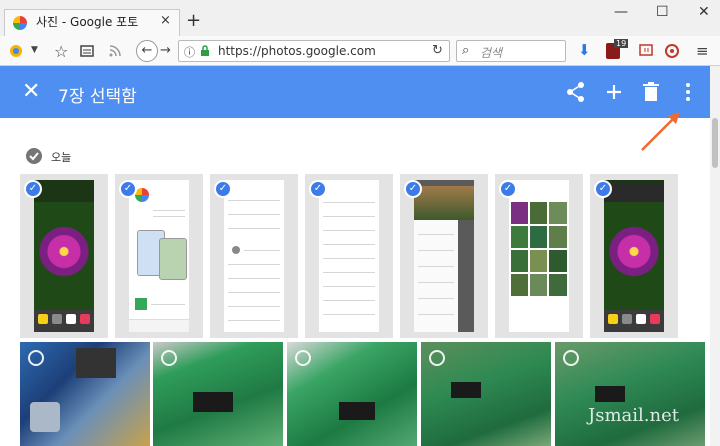 This screenshot has height=446, width=720. Describe the element at coordinates (189, 52) in the screenshot. I see `info-icon: ⓘ` at that location.